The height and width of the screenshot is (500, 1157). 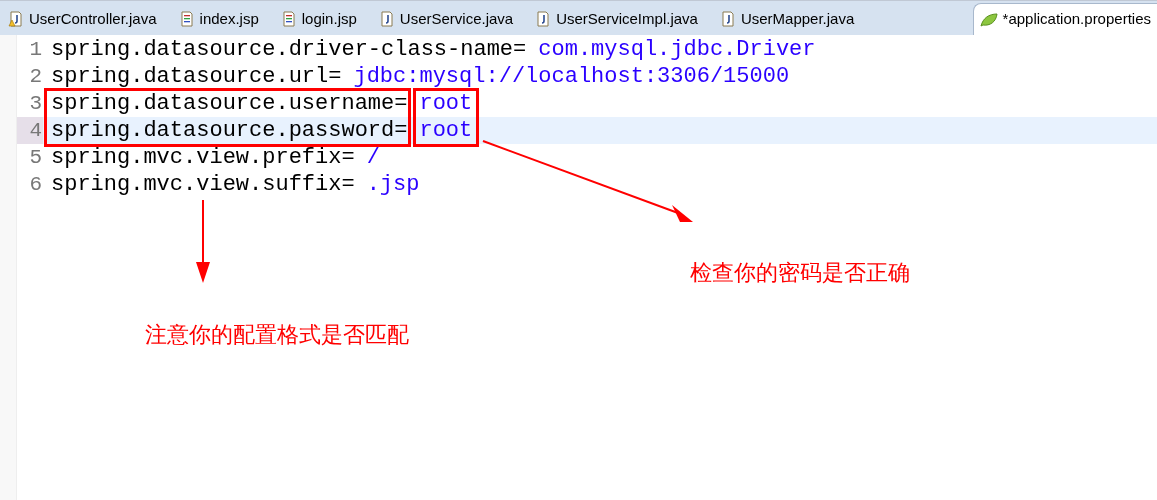 What do you see at coordinates (218, 19) in the screenshot?
I see `editor-tab: index.jsp` at bounding box center [218, 19].